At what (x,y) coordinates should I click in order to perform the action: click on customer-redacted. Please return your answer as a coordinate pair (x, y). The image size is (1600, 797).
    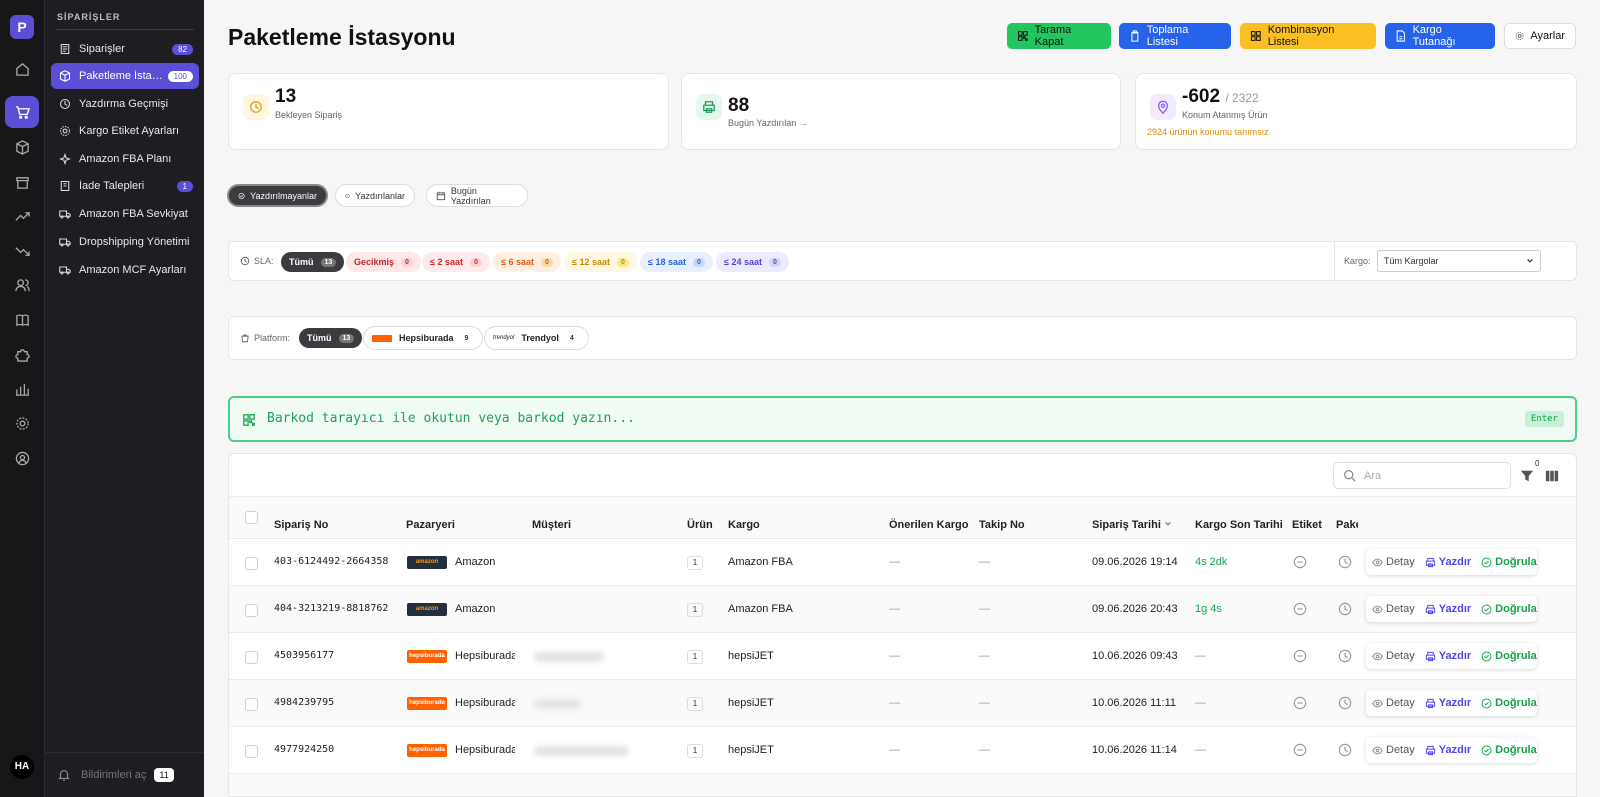
    Looking at the image, I should click on (569, 657).